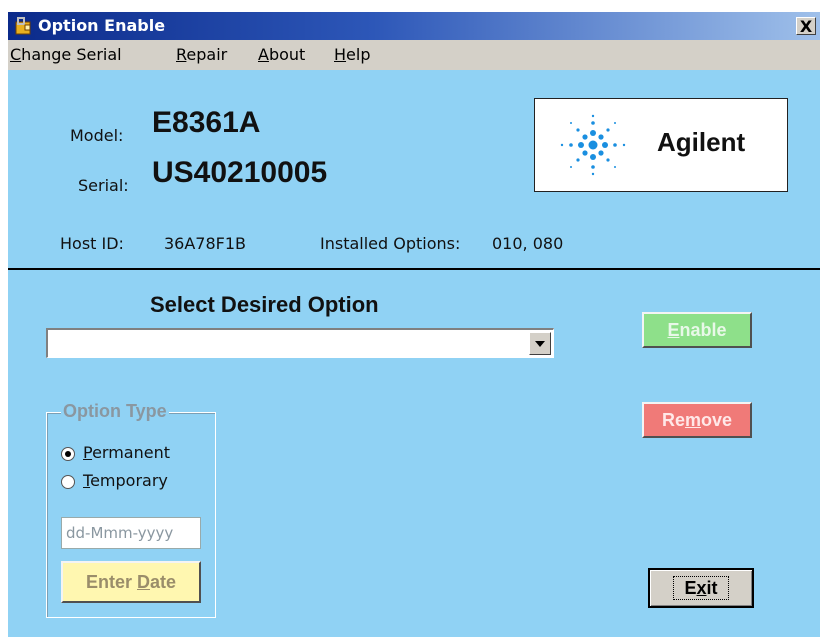 The height and width of the screenshot is (637, 824). I want to click on menu-repair-mnemonic: R, so click(181, 54).